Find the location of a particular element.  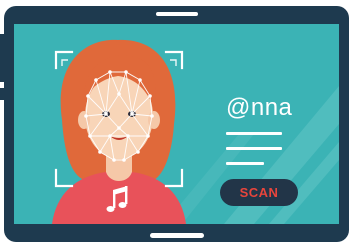

speaker-slot is located at coordinates (177, 14).